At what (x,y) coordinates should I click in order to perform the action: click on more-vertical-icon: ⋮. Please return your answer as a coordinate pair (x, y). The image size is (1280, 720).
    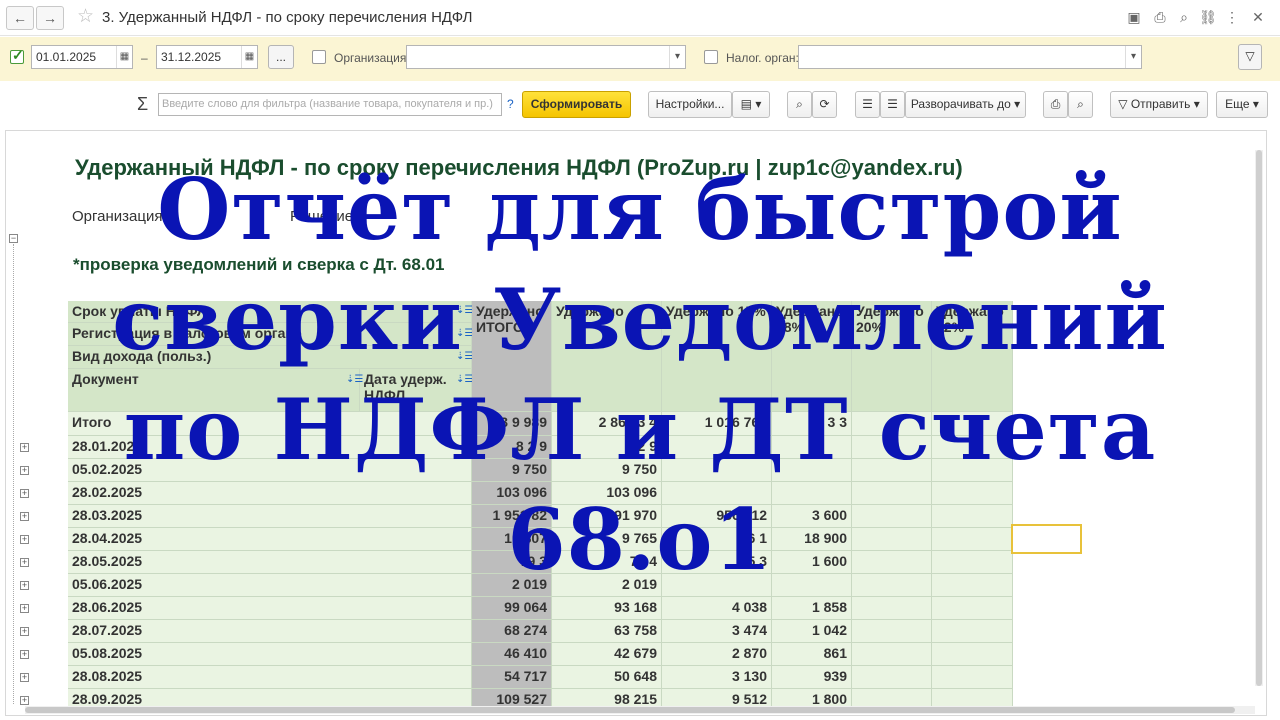
    Looking at the image, I should click on (1232, 17).